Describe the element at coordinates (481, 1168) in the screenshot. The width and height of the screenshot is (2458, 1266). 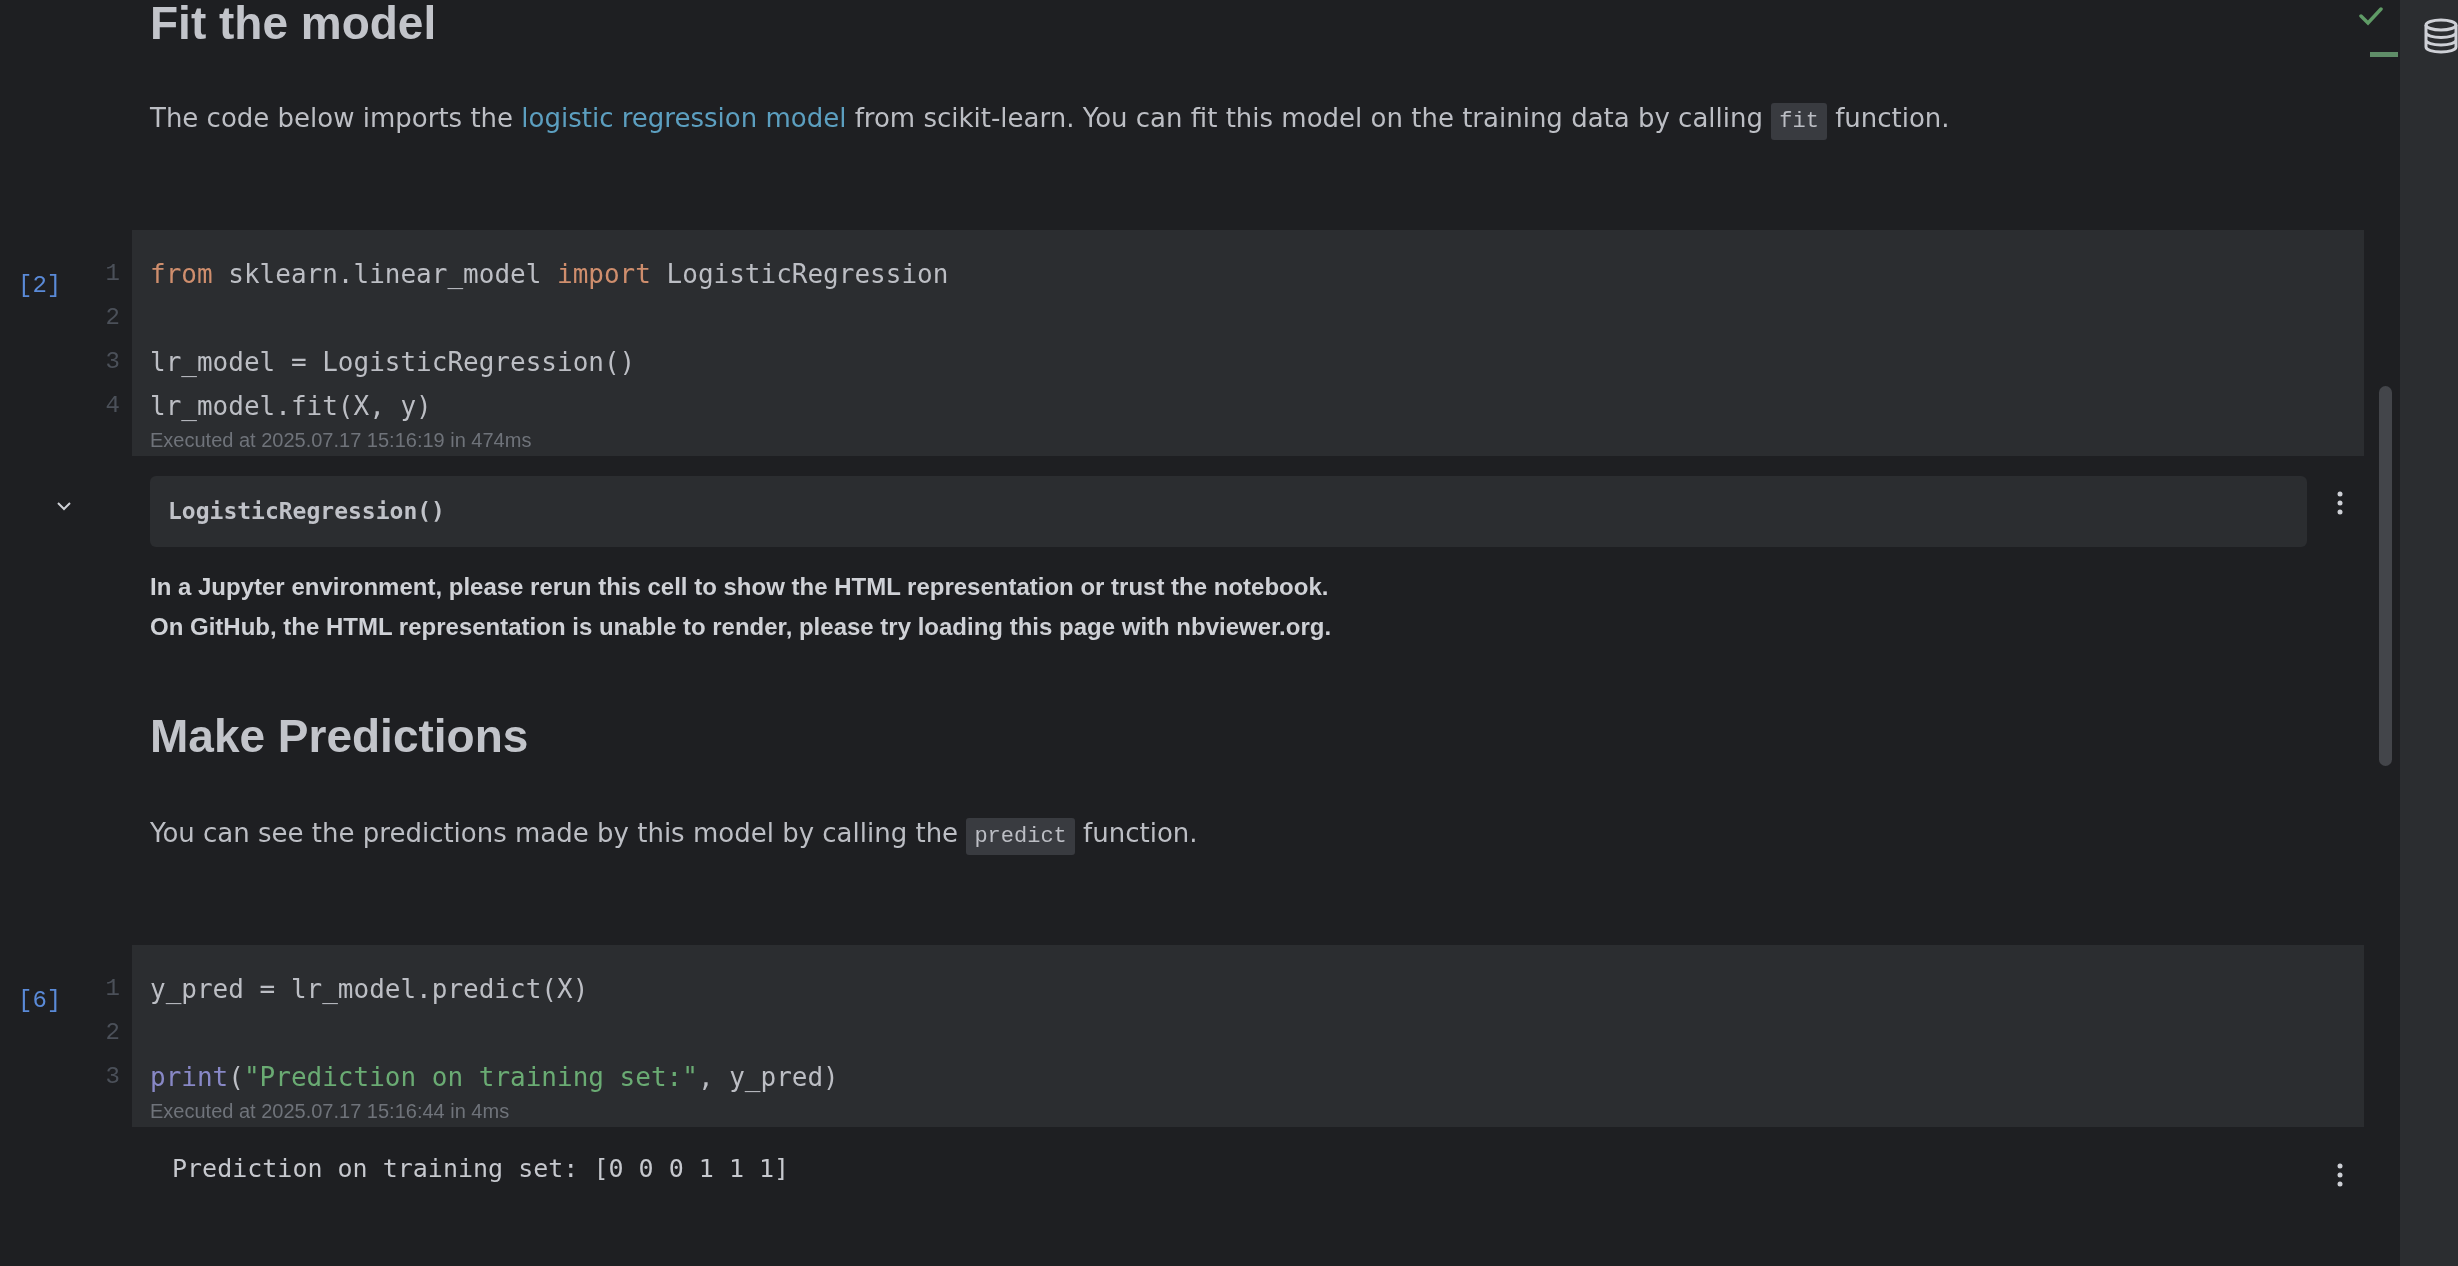
I see `output-text: Prediction on training set: [0 0 0 1 1 1]` at that location.